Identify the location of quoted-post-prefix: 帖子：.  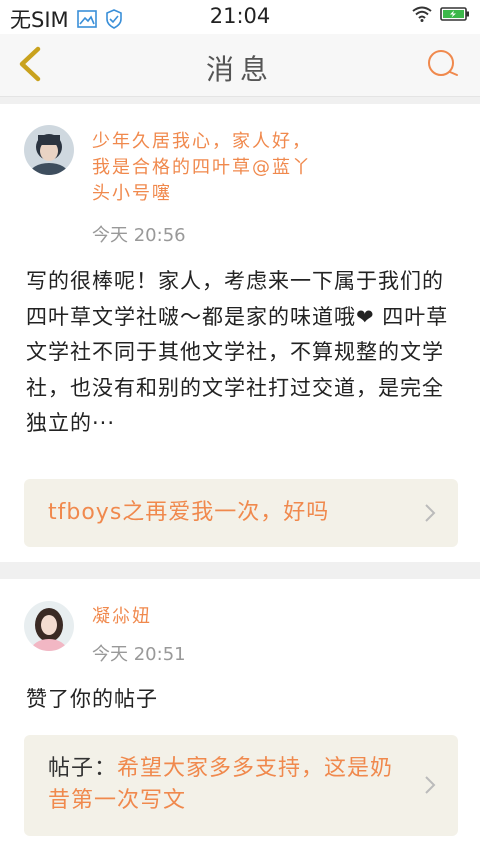
(83, 768).